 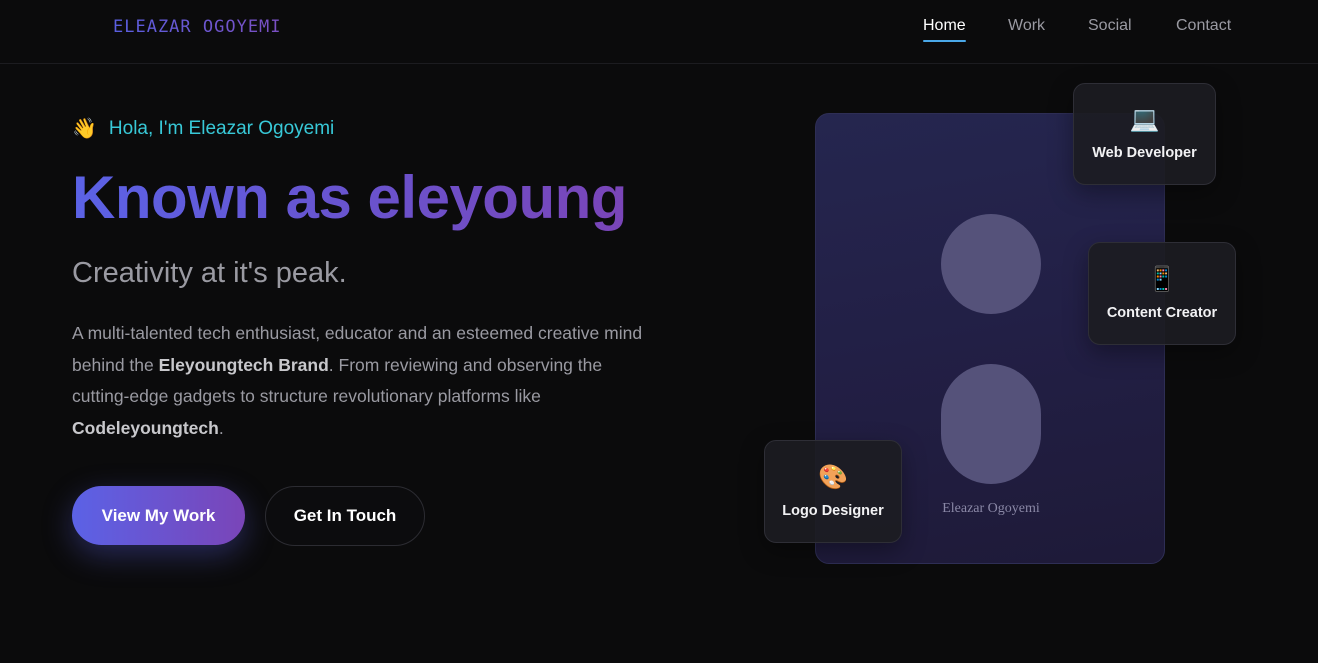 What do you see at coordinates (1144, 153) in the screenshot?
I see `role-label: Web Developer` at bounding box center [1144, 153].